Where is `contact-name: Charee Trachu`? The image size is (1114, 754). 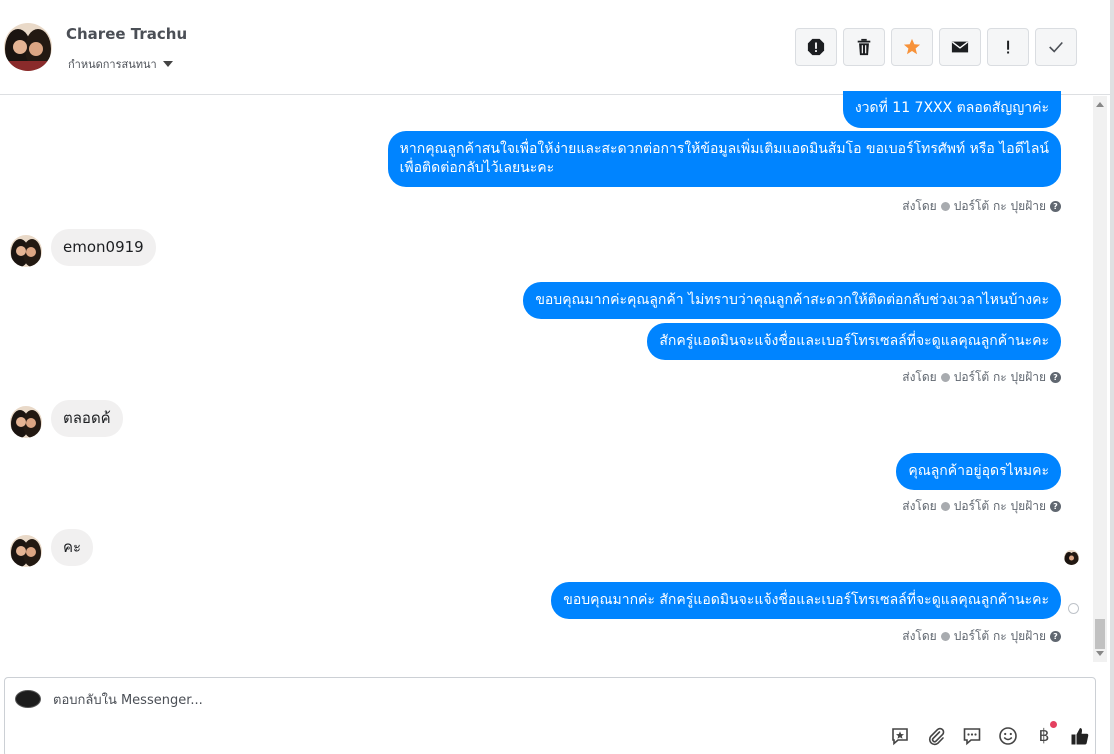 contact-name: Charee Trachu is located at coordinates (126, 34).